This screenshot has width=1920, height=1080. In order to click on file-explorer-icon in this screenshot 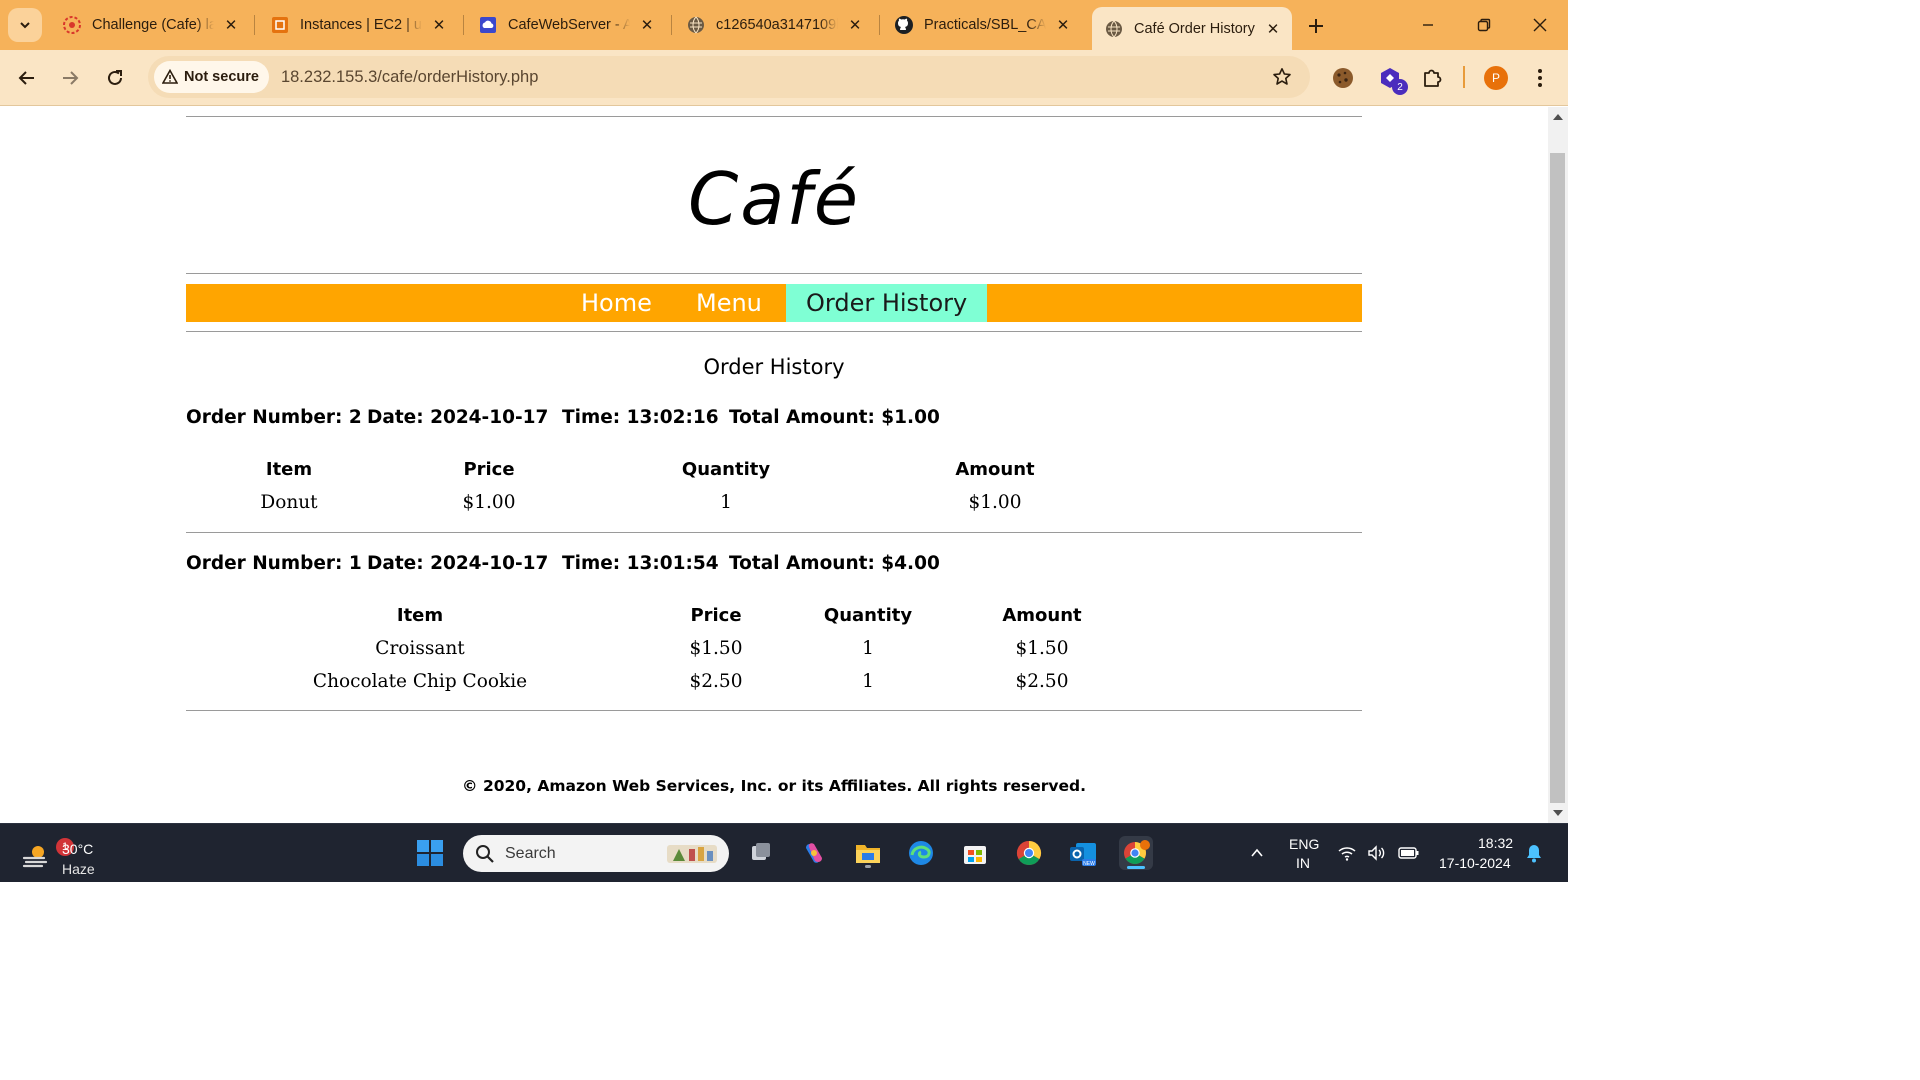, I will do `click(868, 853)`.